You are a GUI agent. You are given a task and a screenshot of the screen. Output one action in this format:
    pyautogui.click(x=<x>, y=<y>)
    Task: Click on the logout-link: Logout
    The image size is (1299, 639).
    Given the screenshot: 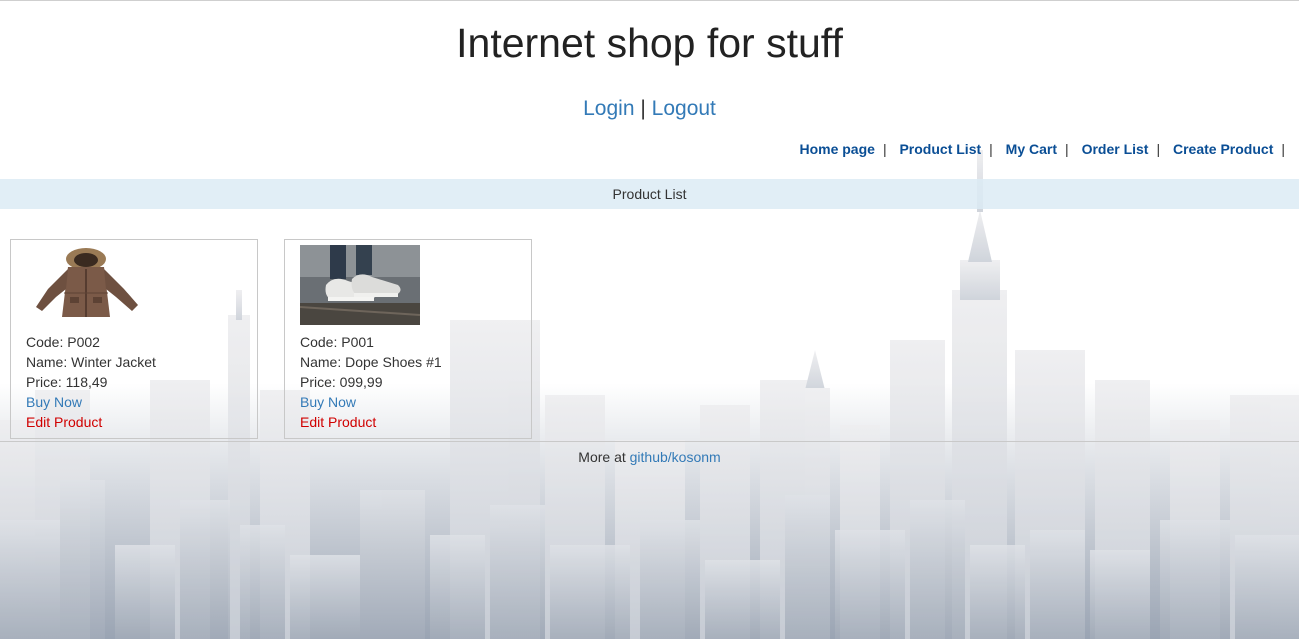 What is the action you would take?
    pyautogui.click(x=684, y=108)
    